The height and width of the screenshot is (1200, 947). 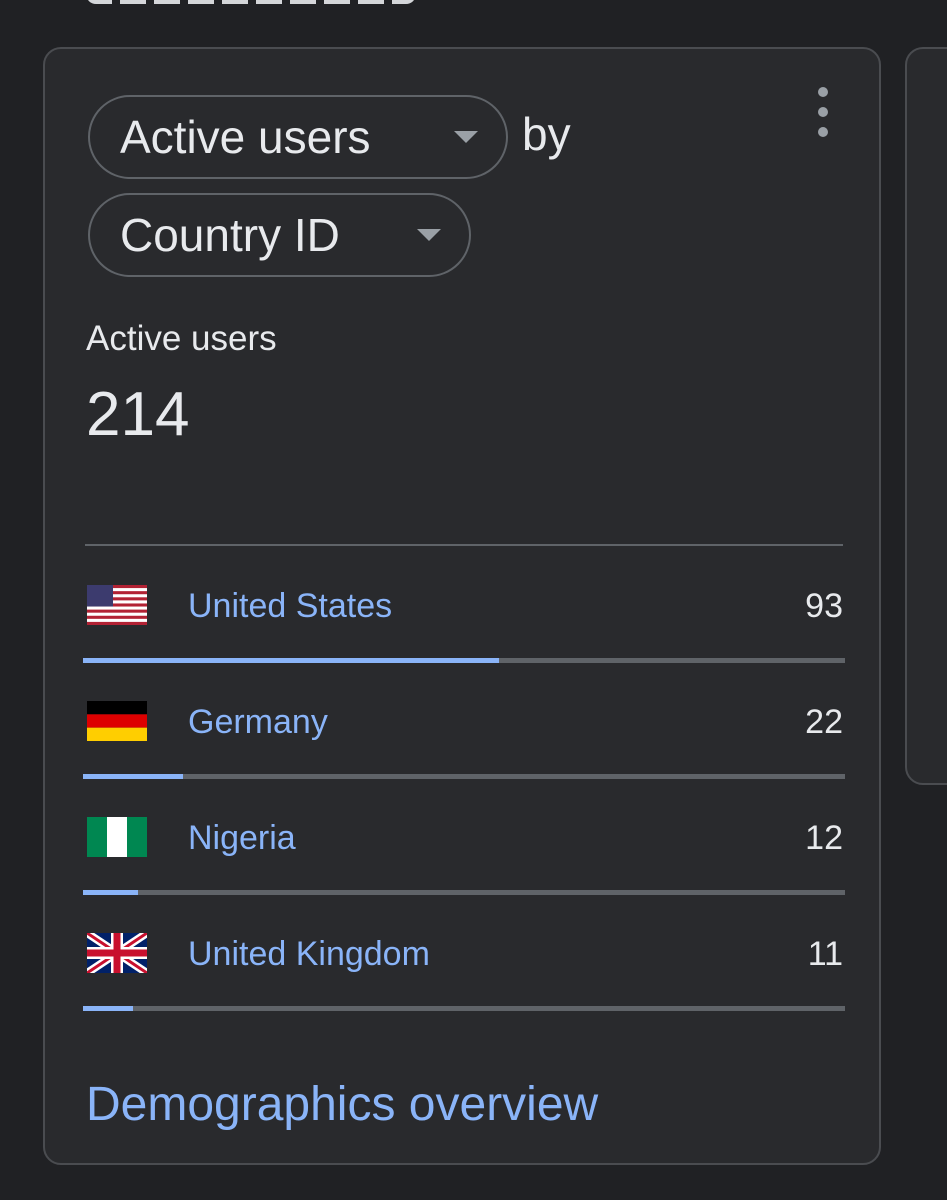 I want to click on country-value: 12, so click(x=824, y=838).